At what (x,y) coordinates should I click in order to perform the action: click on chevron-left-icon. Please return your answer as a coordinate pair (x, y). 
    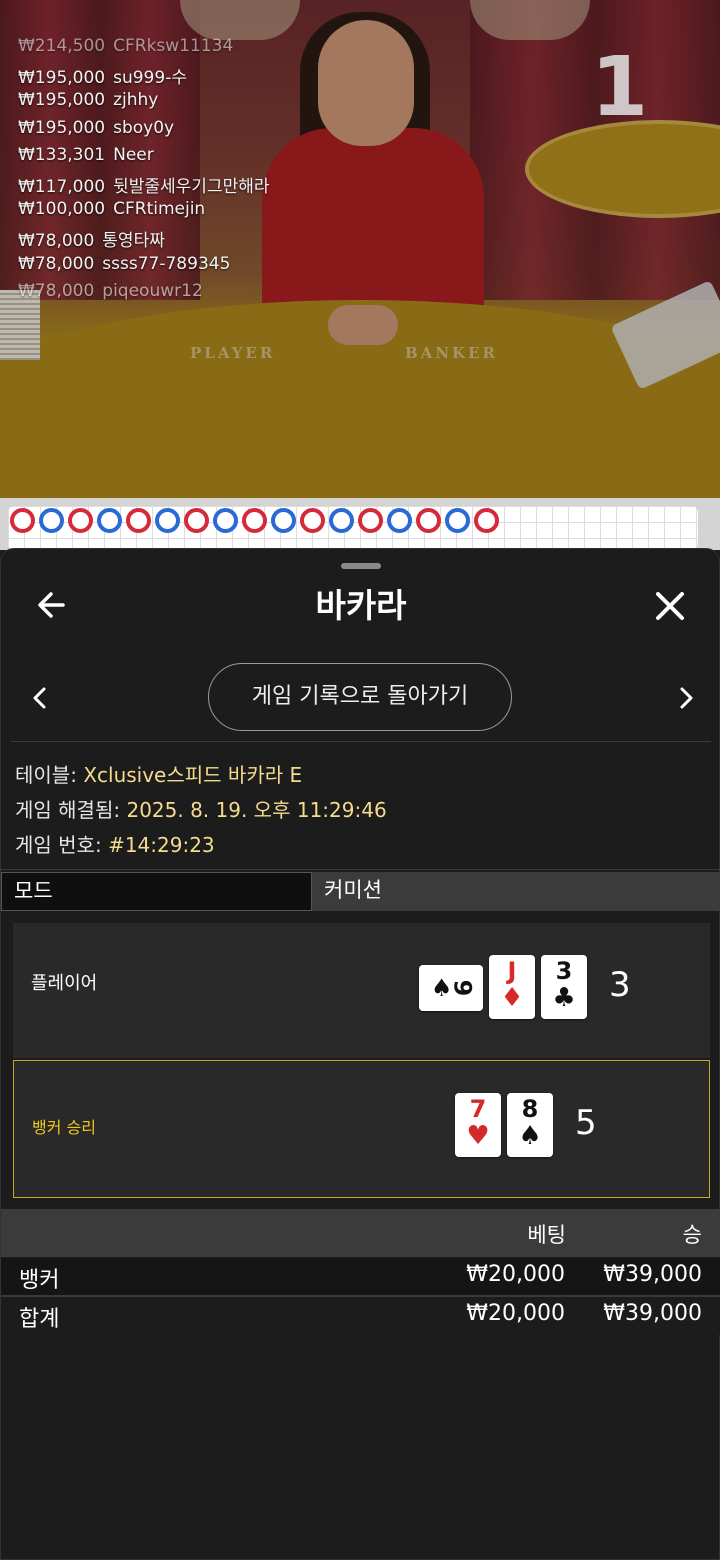
    Looking at the image, I should click on (39, 698).